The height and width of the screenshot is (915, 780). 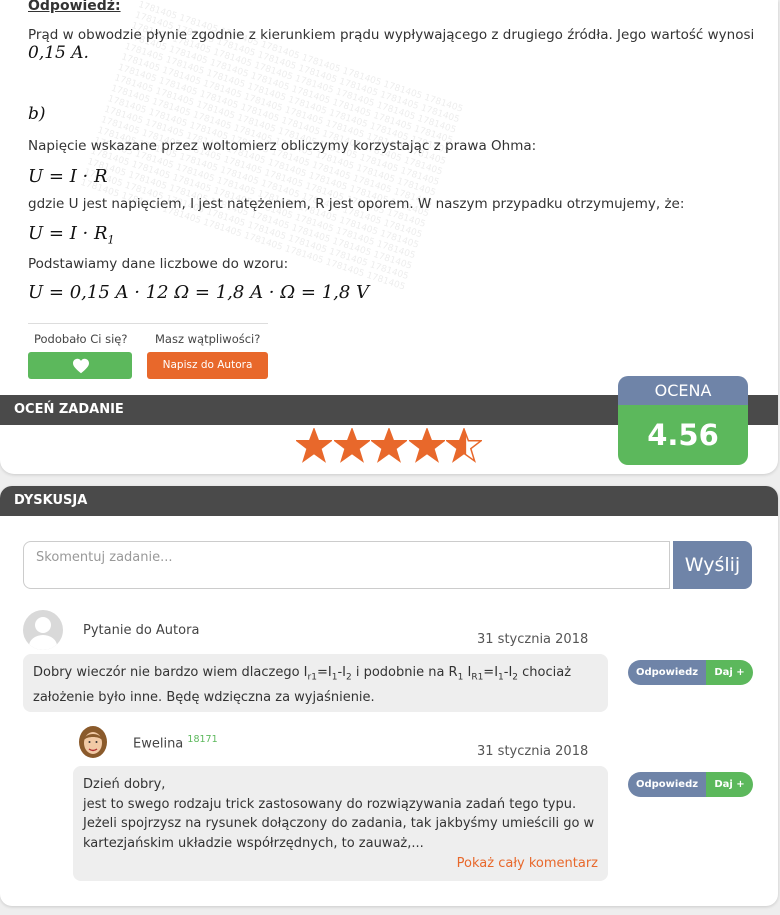 I want to click on heart-icon, so click(x=81, y=366).